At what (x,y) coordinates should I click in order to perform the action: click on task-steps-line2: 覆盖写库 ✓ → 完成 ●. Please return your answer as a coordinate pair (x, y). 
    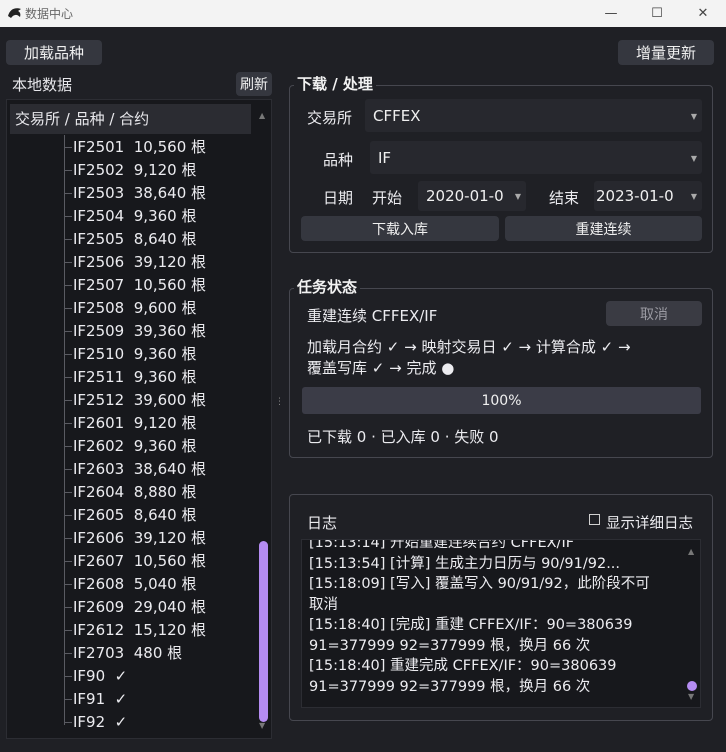
    Looking at the image, I should click on (381, 368).